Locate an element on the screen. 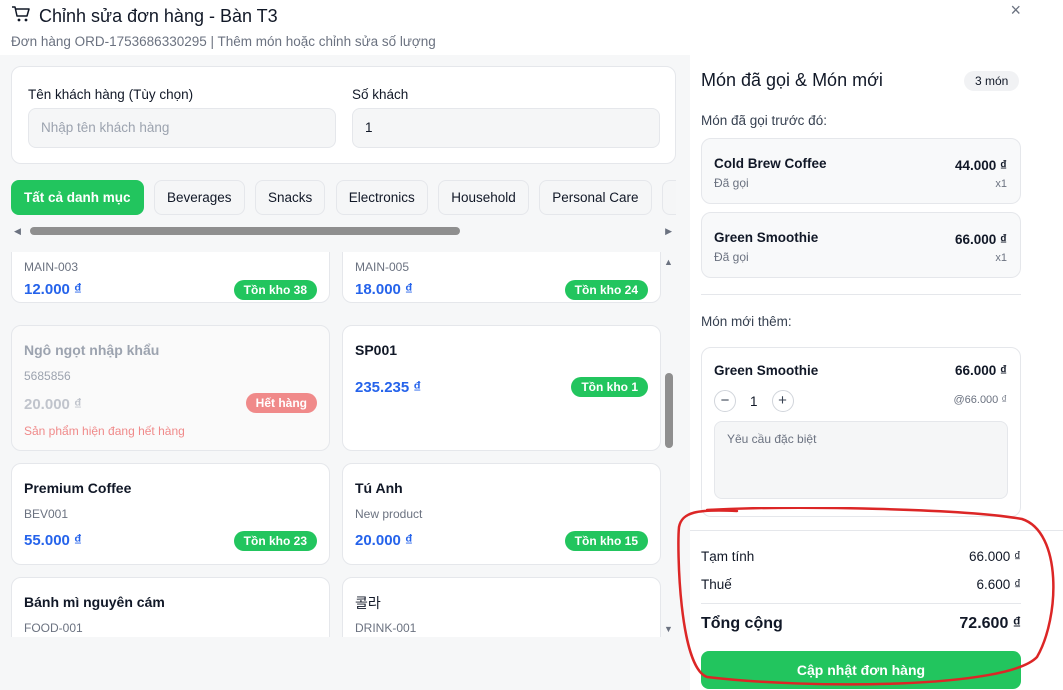 This screenshot has width=1063, height=690. item-name: Cold Brew Coffee is located at coordinates (770, 163).